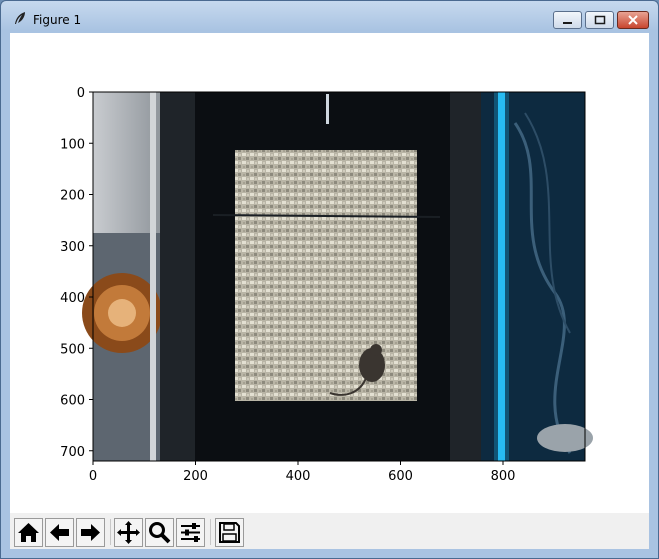 This screenshot has height=559, width=659. I want to click on maximize-button, so click(599, 20).